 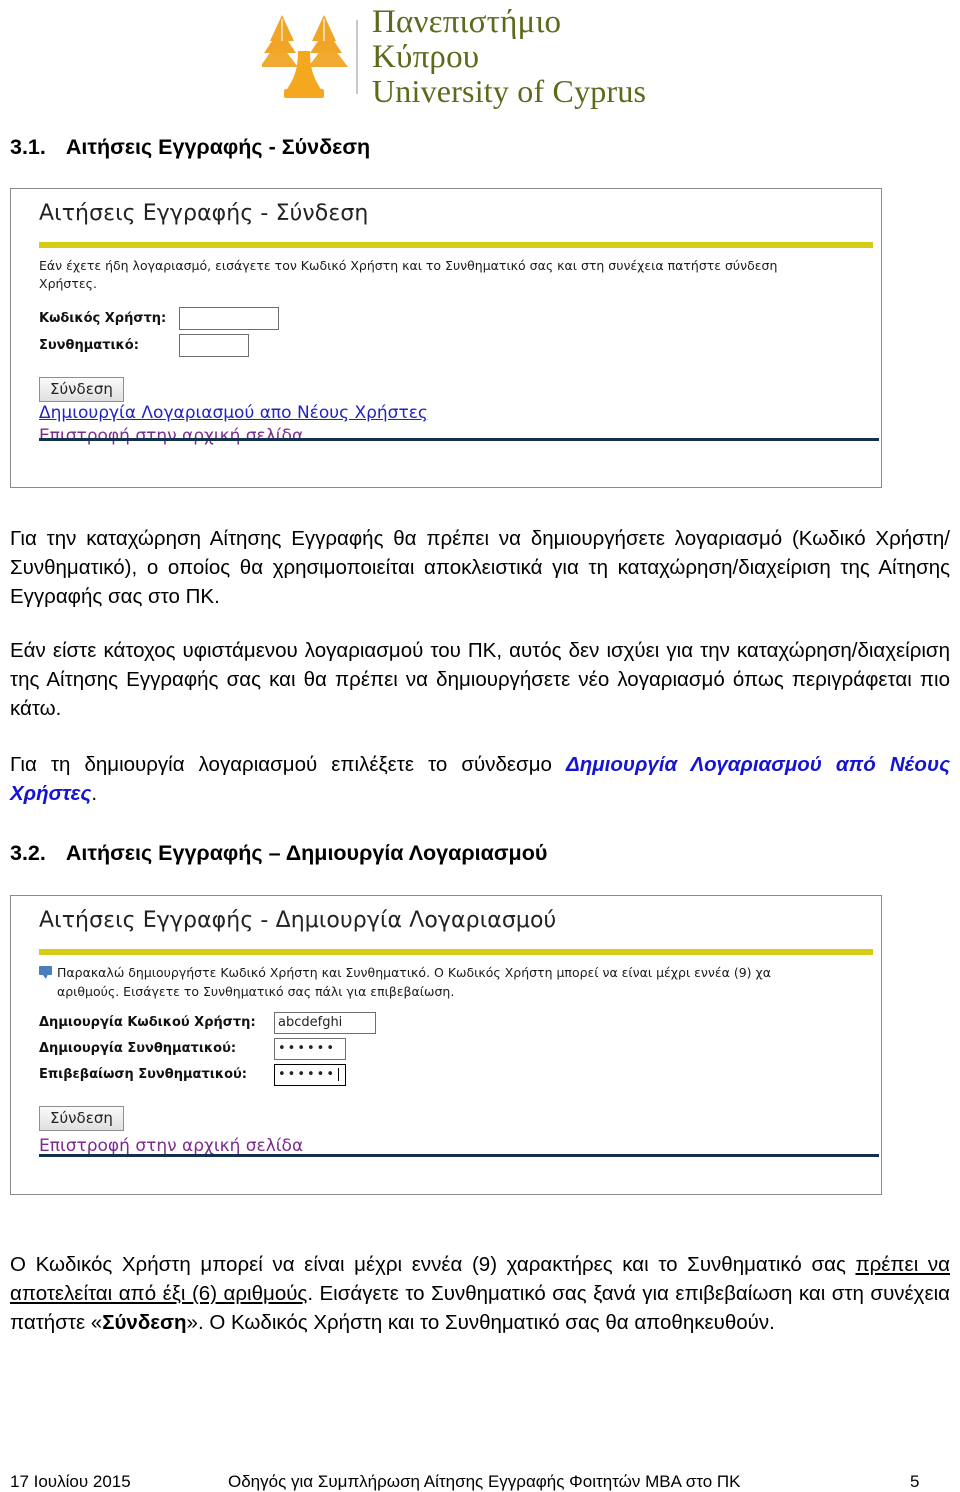 I want to click on login-password-row: Συνθηματικό:, so click(x=460, y=346).